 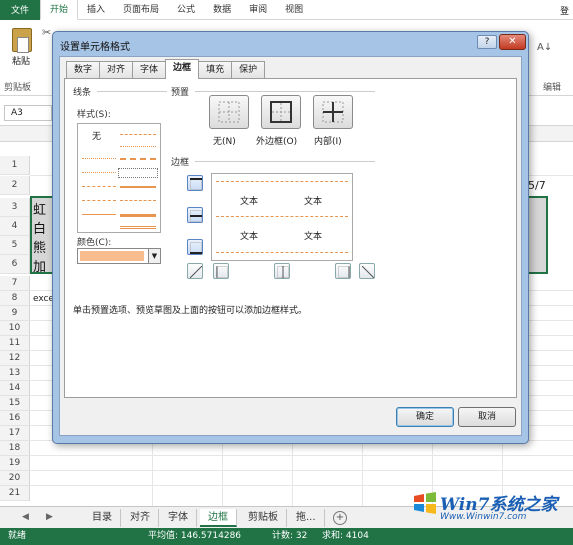 What do you see at coordinates (182, 69) in the screenshot?
I see `tab-border: 边框` at bounding box center [182, 69].